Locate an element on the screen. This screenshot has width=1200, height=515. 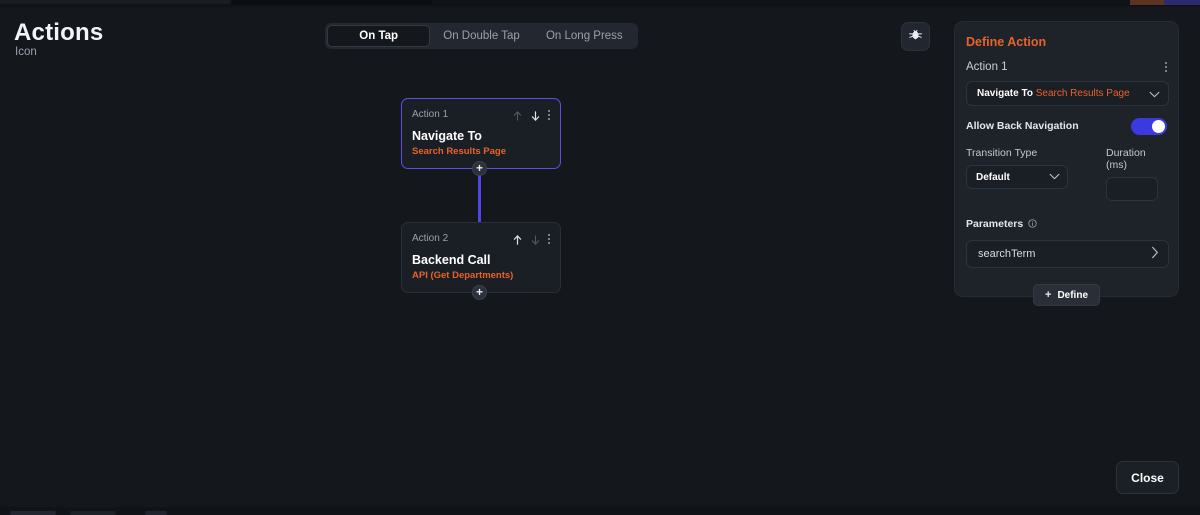
allow-back-navigation-label: Allow Back Navigation is located at coordinates (1022, 126).